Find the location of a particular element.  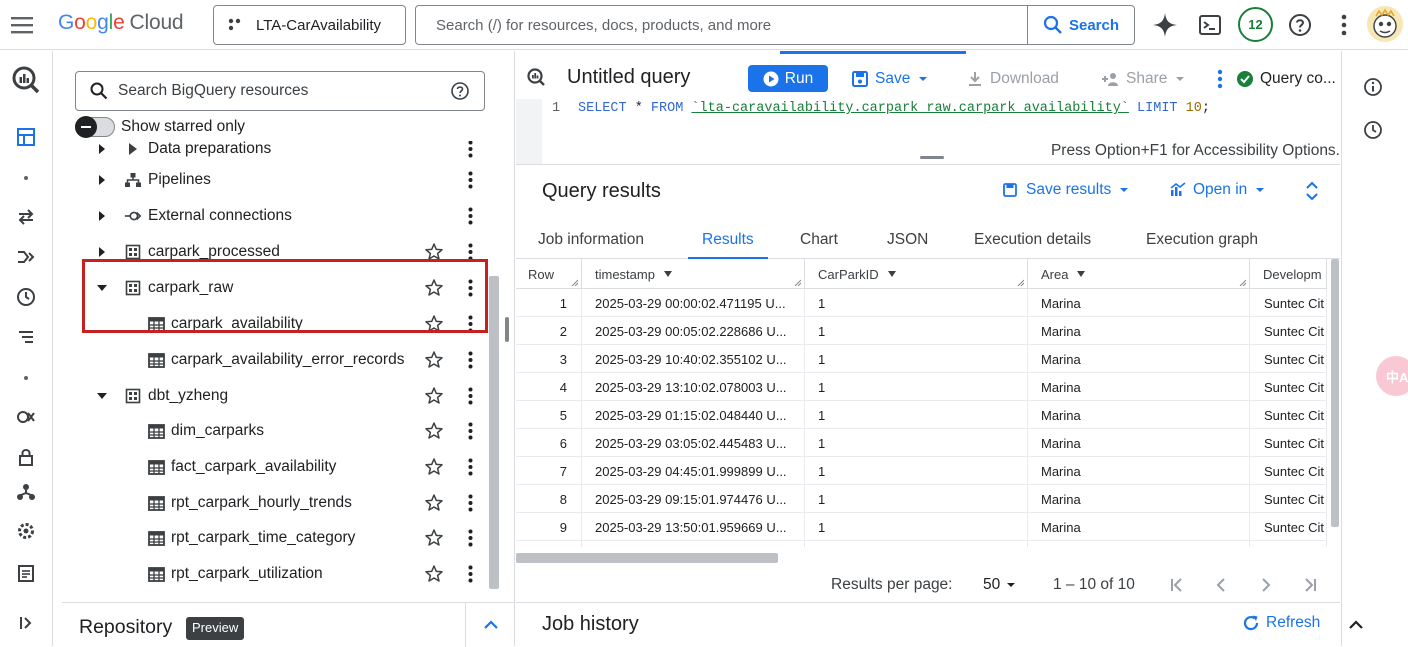

tree-item: Pipelines is located at coordinates (277, 180).